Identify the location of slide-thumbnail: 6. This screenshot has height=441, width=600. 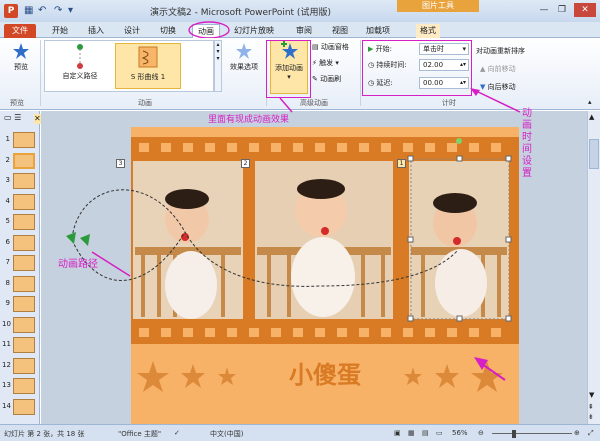
(20, 243).